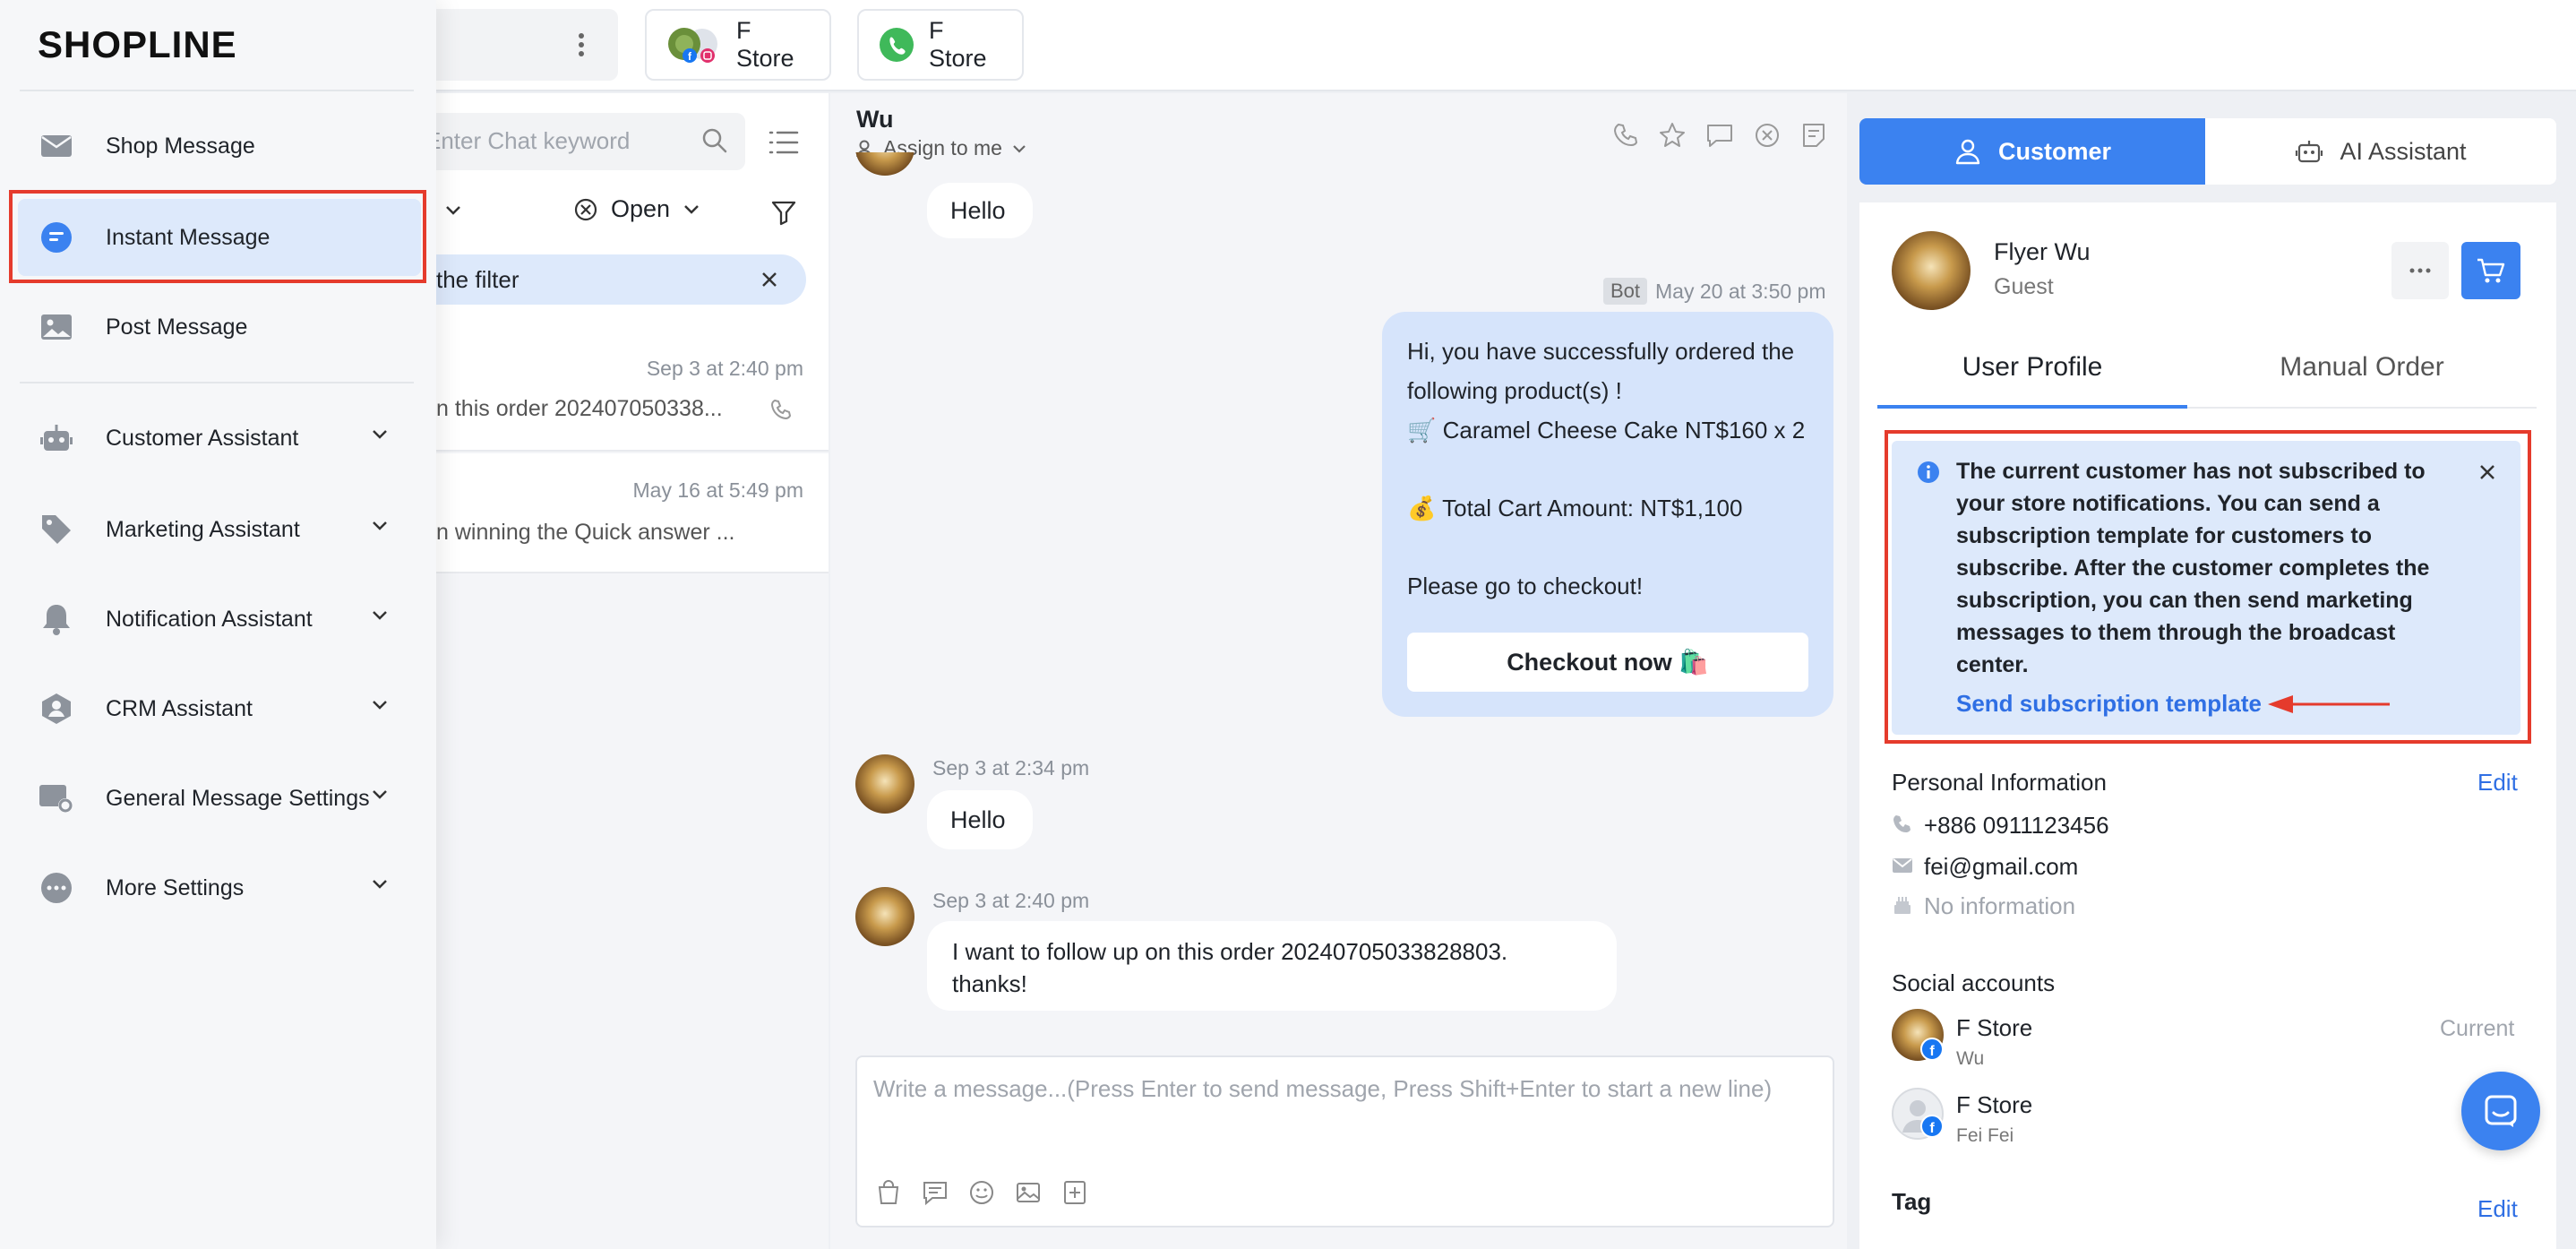  Describe the element at coordinates (2403, 151) in the screenshot. I see `tab-ai-label: AI Assistant` at that location.